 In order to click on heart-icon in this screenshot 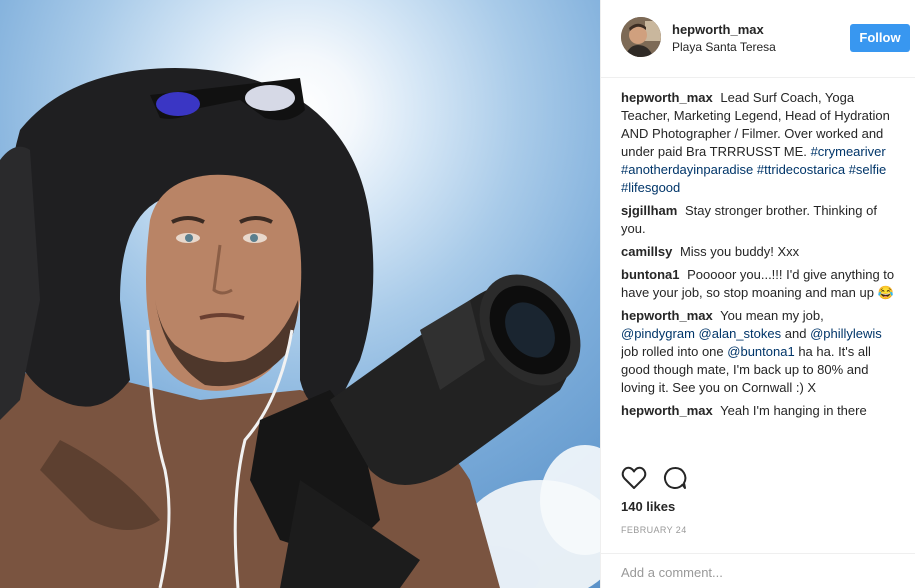, I will do `click(634, 480)`.